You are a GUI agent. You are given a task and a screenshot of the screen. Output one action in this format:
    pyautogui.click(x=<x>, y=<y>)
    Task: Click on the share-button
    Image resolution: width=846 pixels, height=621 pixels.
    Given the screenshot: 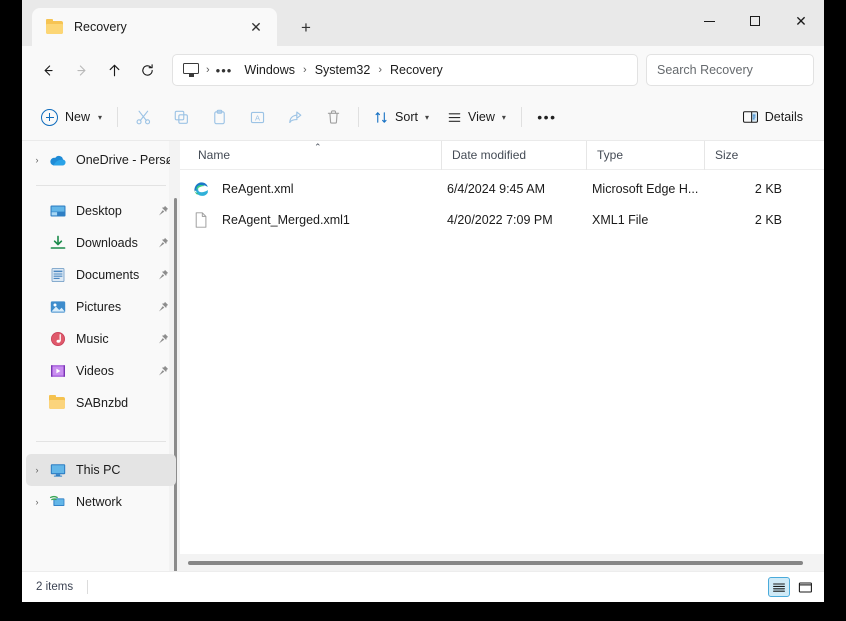 What is the action you would take?
    pyautogui.click(x=295, y=117)
    